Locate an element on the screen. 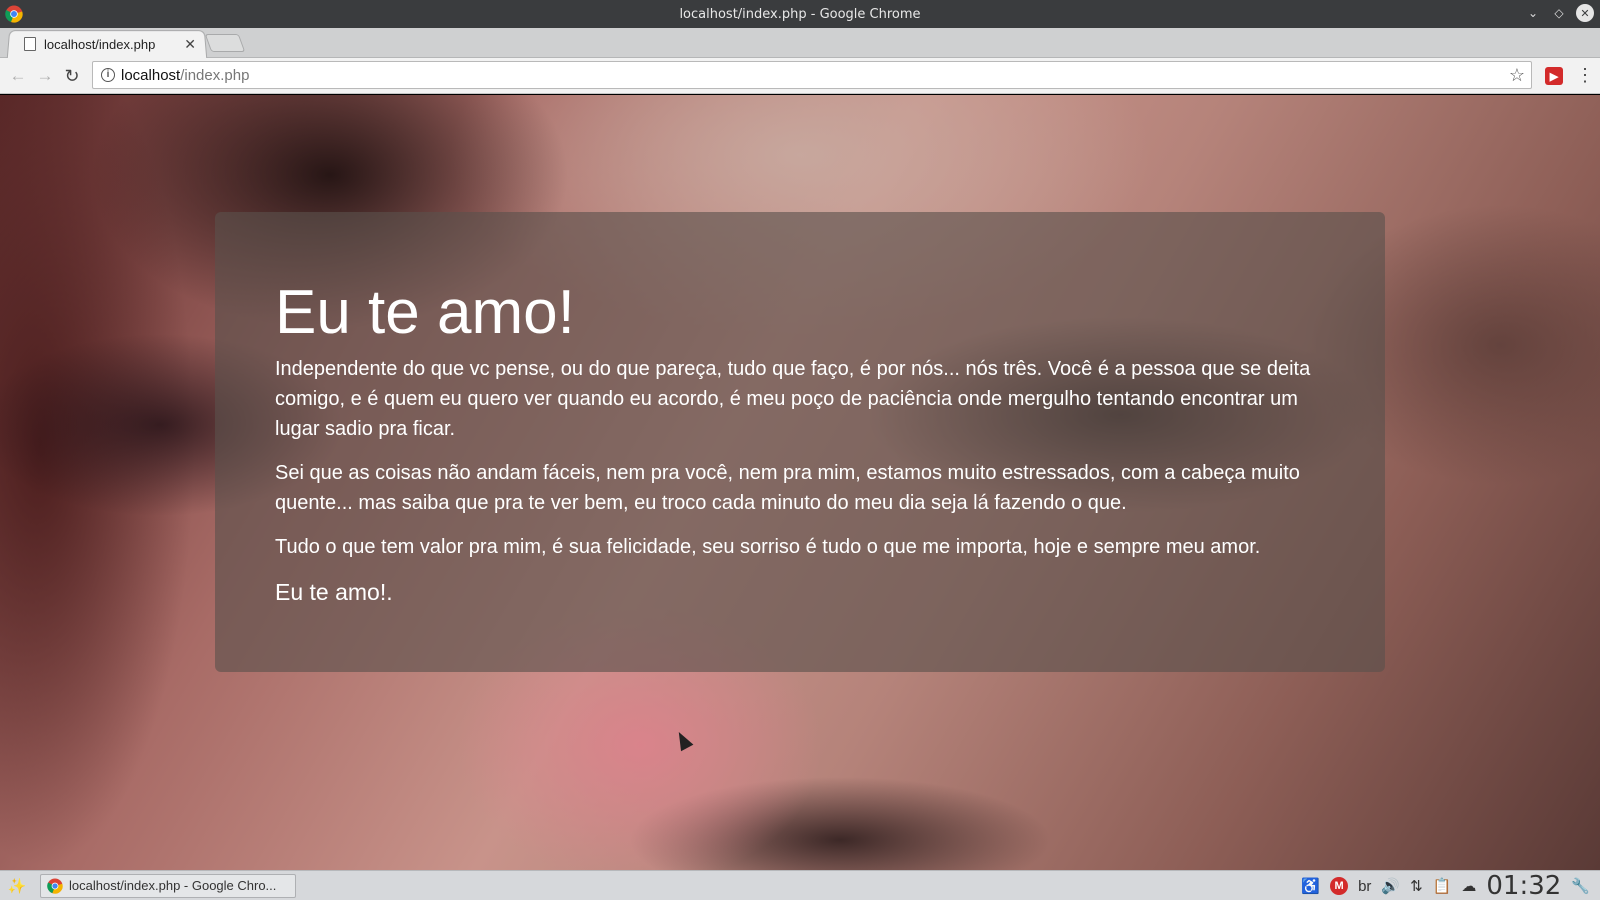 Image resolution: width=1600 pixels, height=900 pixels. info-icon: i is located at coordinates (108, 75).